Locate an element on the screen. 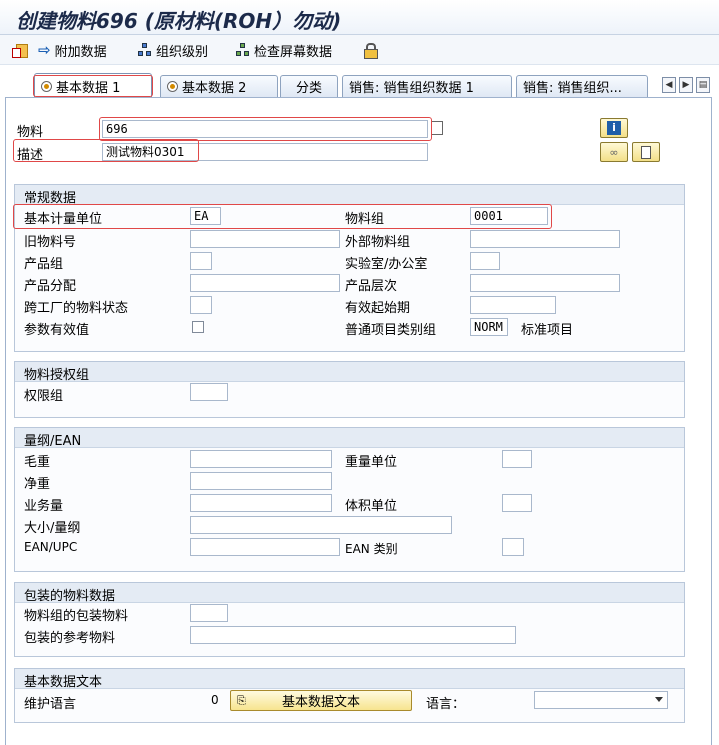  application-toolbar: ⇨ 附加数据 组织级别 检查屏幕数据 is located at coordinates (359, 50).